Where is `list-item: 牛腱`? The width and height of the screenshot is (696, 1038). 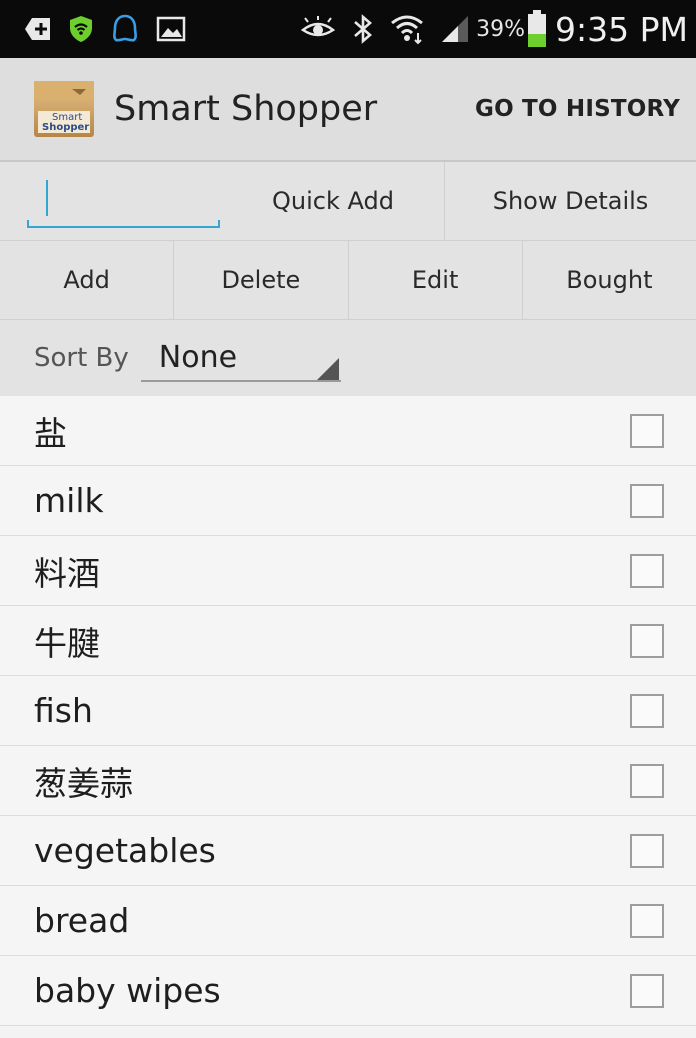 list-item: 牛腱 is located at coordinates (348, 641).